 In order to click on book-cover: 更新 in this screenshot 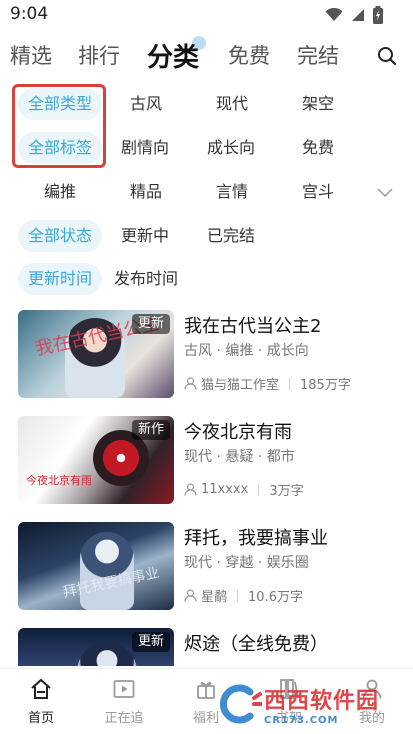, I will do `click(96, 647)`.